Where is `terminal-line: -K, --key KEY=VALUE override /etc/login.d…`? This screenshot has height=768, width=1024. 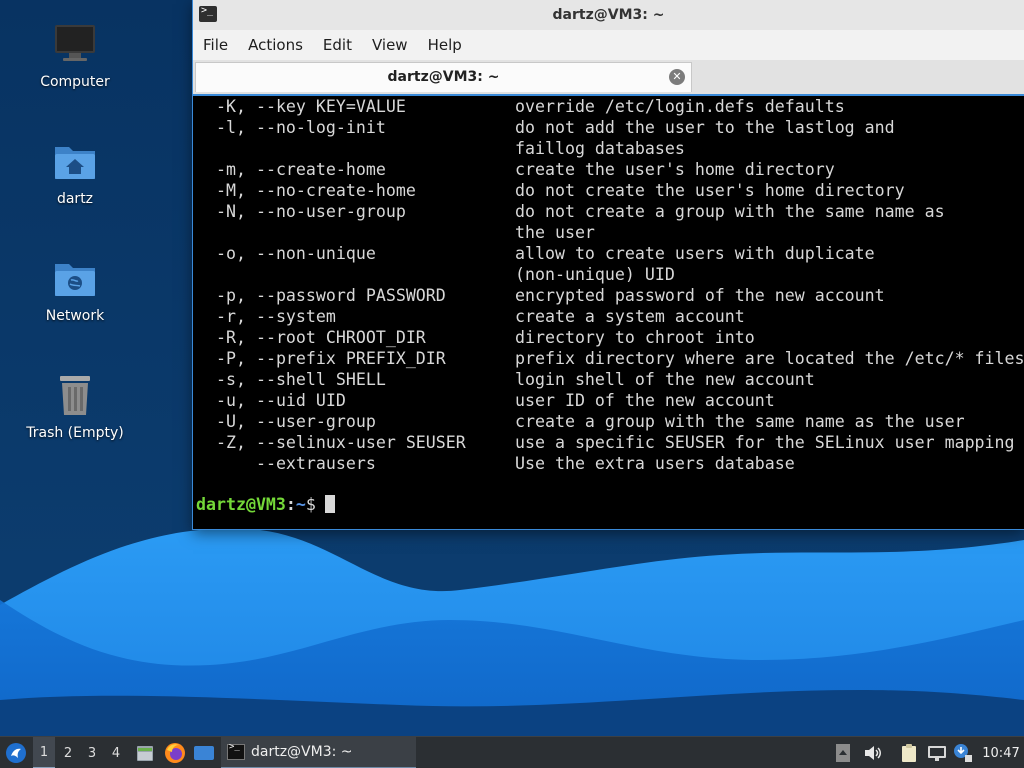
terminal-line: -K, --key KEY=VALUE override /etc/login.d… is located at coordinates (608, 106).